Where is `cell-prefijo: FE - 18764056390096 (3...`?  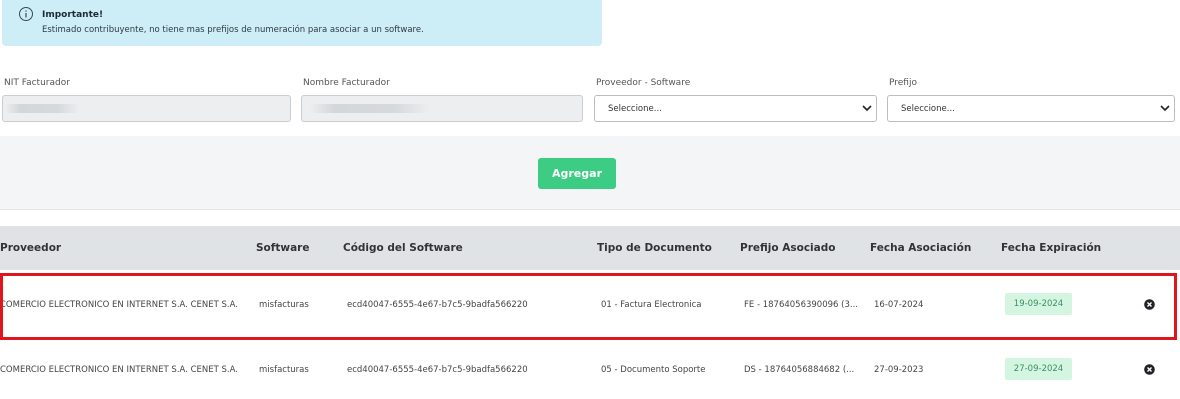
cell-prefijo: FE - 18764056390096 (3... is located at coordinates (801, 305).